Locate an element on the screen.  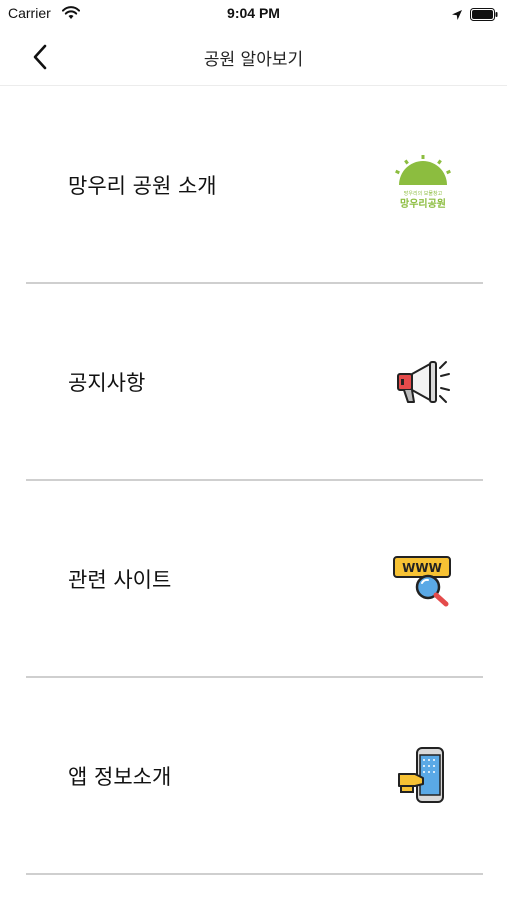
www-search-icon: WWW is located at coordinates (423, 579).